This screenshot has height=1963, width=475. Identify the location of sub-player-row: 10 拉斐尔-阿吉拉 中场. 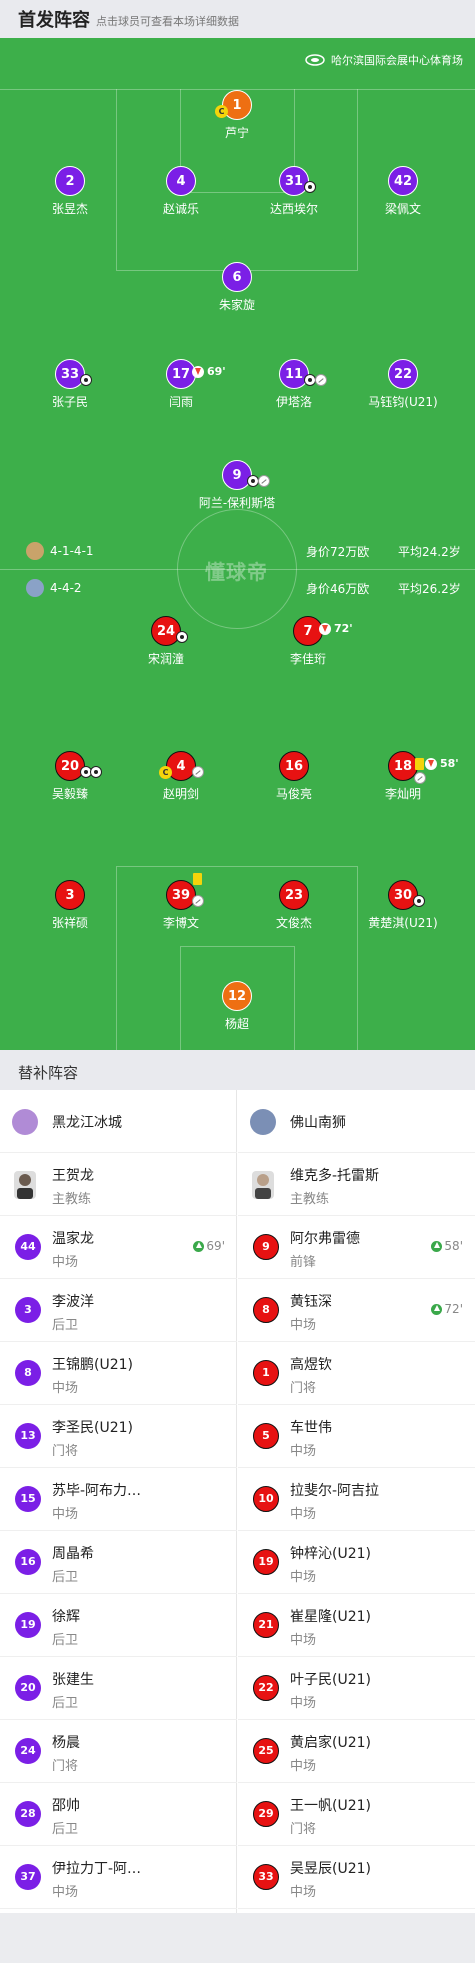
(356, 1499).